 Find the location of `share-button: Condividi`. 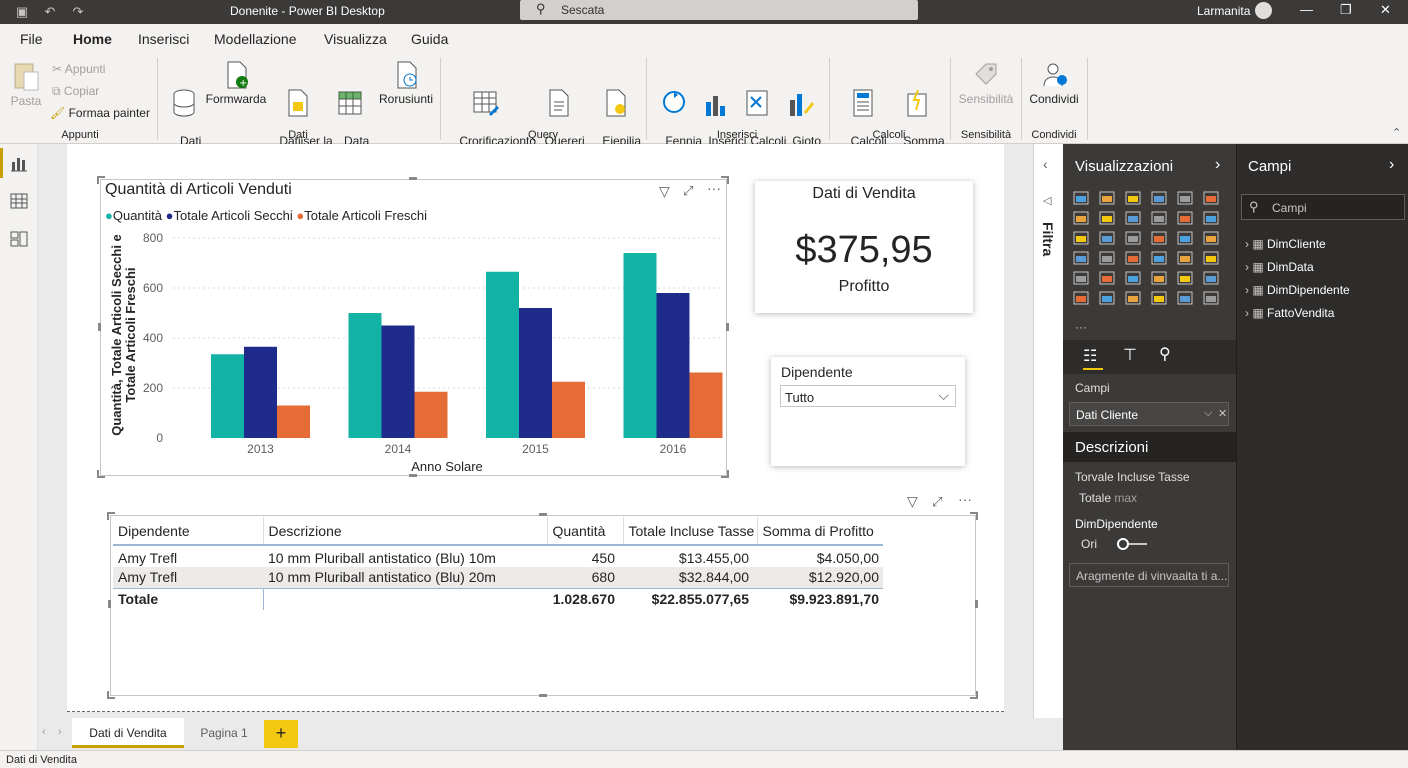

share-button: Condividi is located at coordinates (1054, 83).